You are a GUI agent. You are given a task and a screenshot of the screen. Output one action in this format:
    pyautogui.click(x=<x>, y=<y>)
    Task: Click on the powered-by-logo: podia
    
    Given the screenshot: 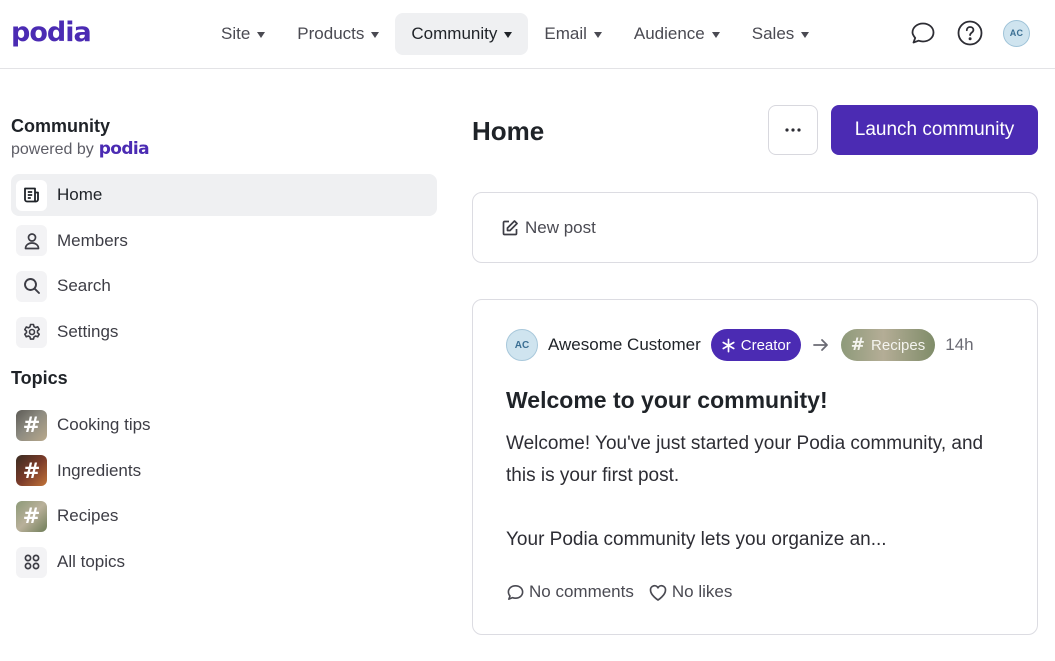 What is the action you would take?
    pyautogui.click(x=124, y=149)
    